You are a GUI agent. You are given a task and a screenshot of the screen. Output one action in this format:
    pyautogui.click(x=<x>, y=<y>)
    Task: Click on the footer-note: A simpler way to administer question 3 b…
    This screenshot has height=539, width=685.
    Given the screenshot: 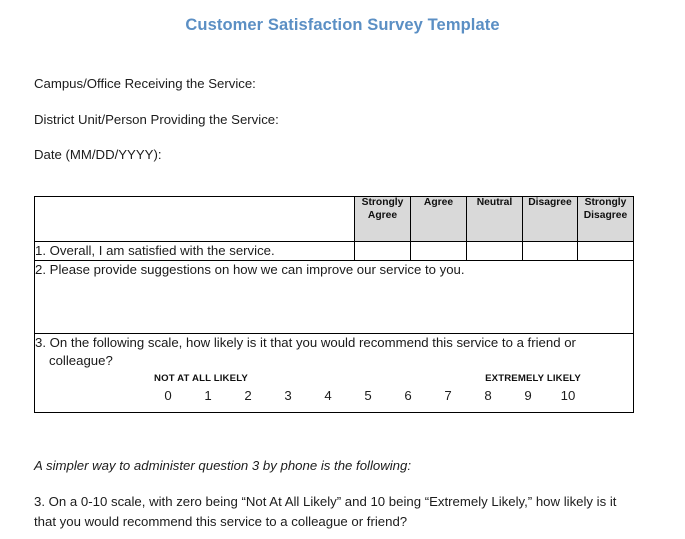 What is the action you would take?
    pyautogui.click(x=223, y=465)
    